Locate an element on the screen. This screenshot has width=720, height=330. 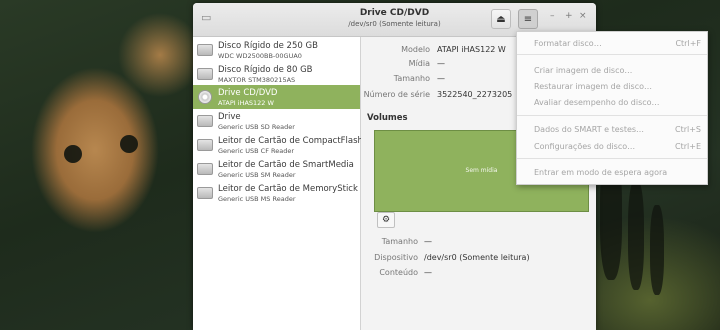
menu-button: ≡ is located at coordinates (528, 19).